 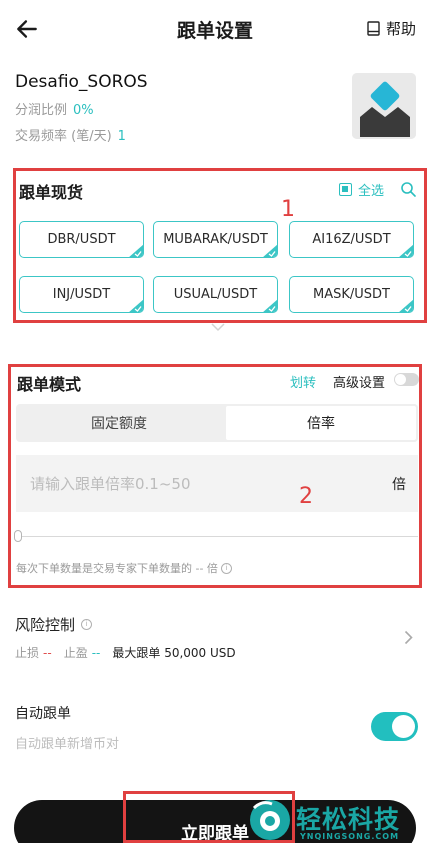 I want to click on top-bar: 跟单设置 帮助, so click(x=215, y=30).